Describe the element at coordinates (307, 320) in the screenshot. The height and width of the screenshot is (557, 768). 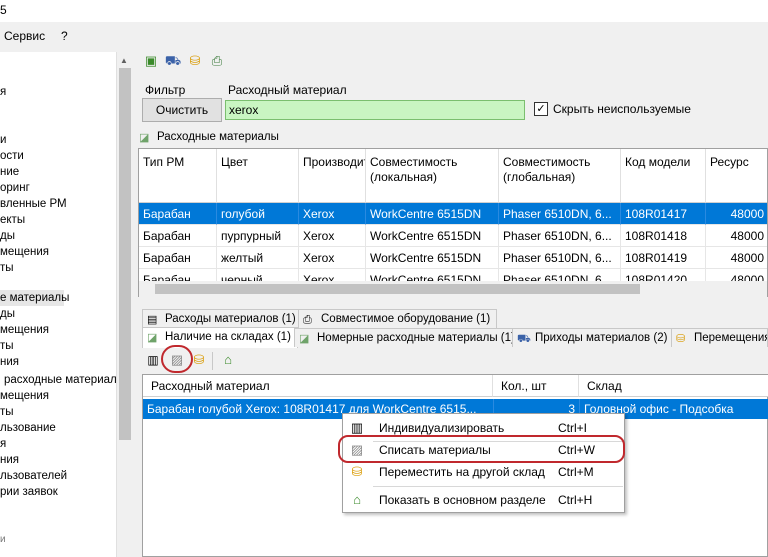
I see `printer-icon: ⎙` at that location.